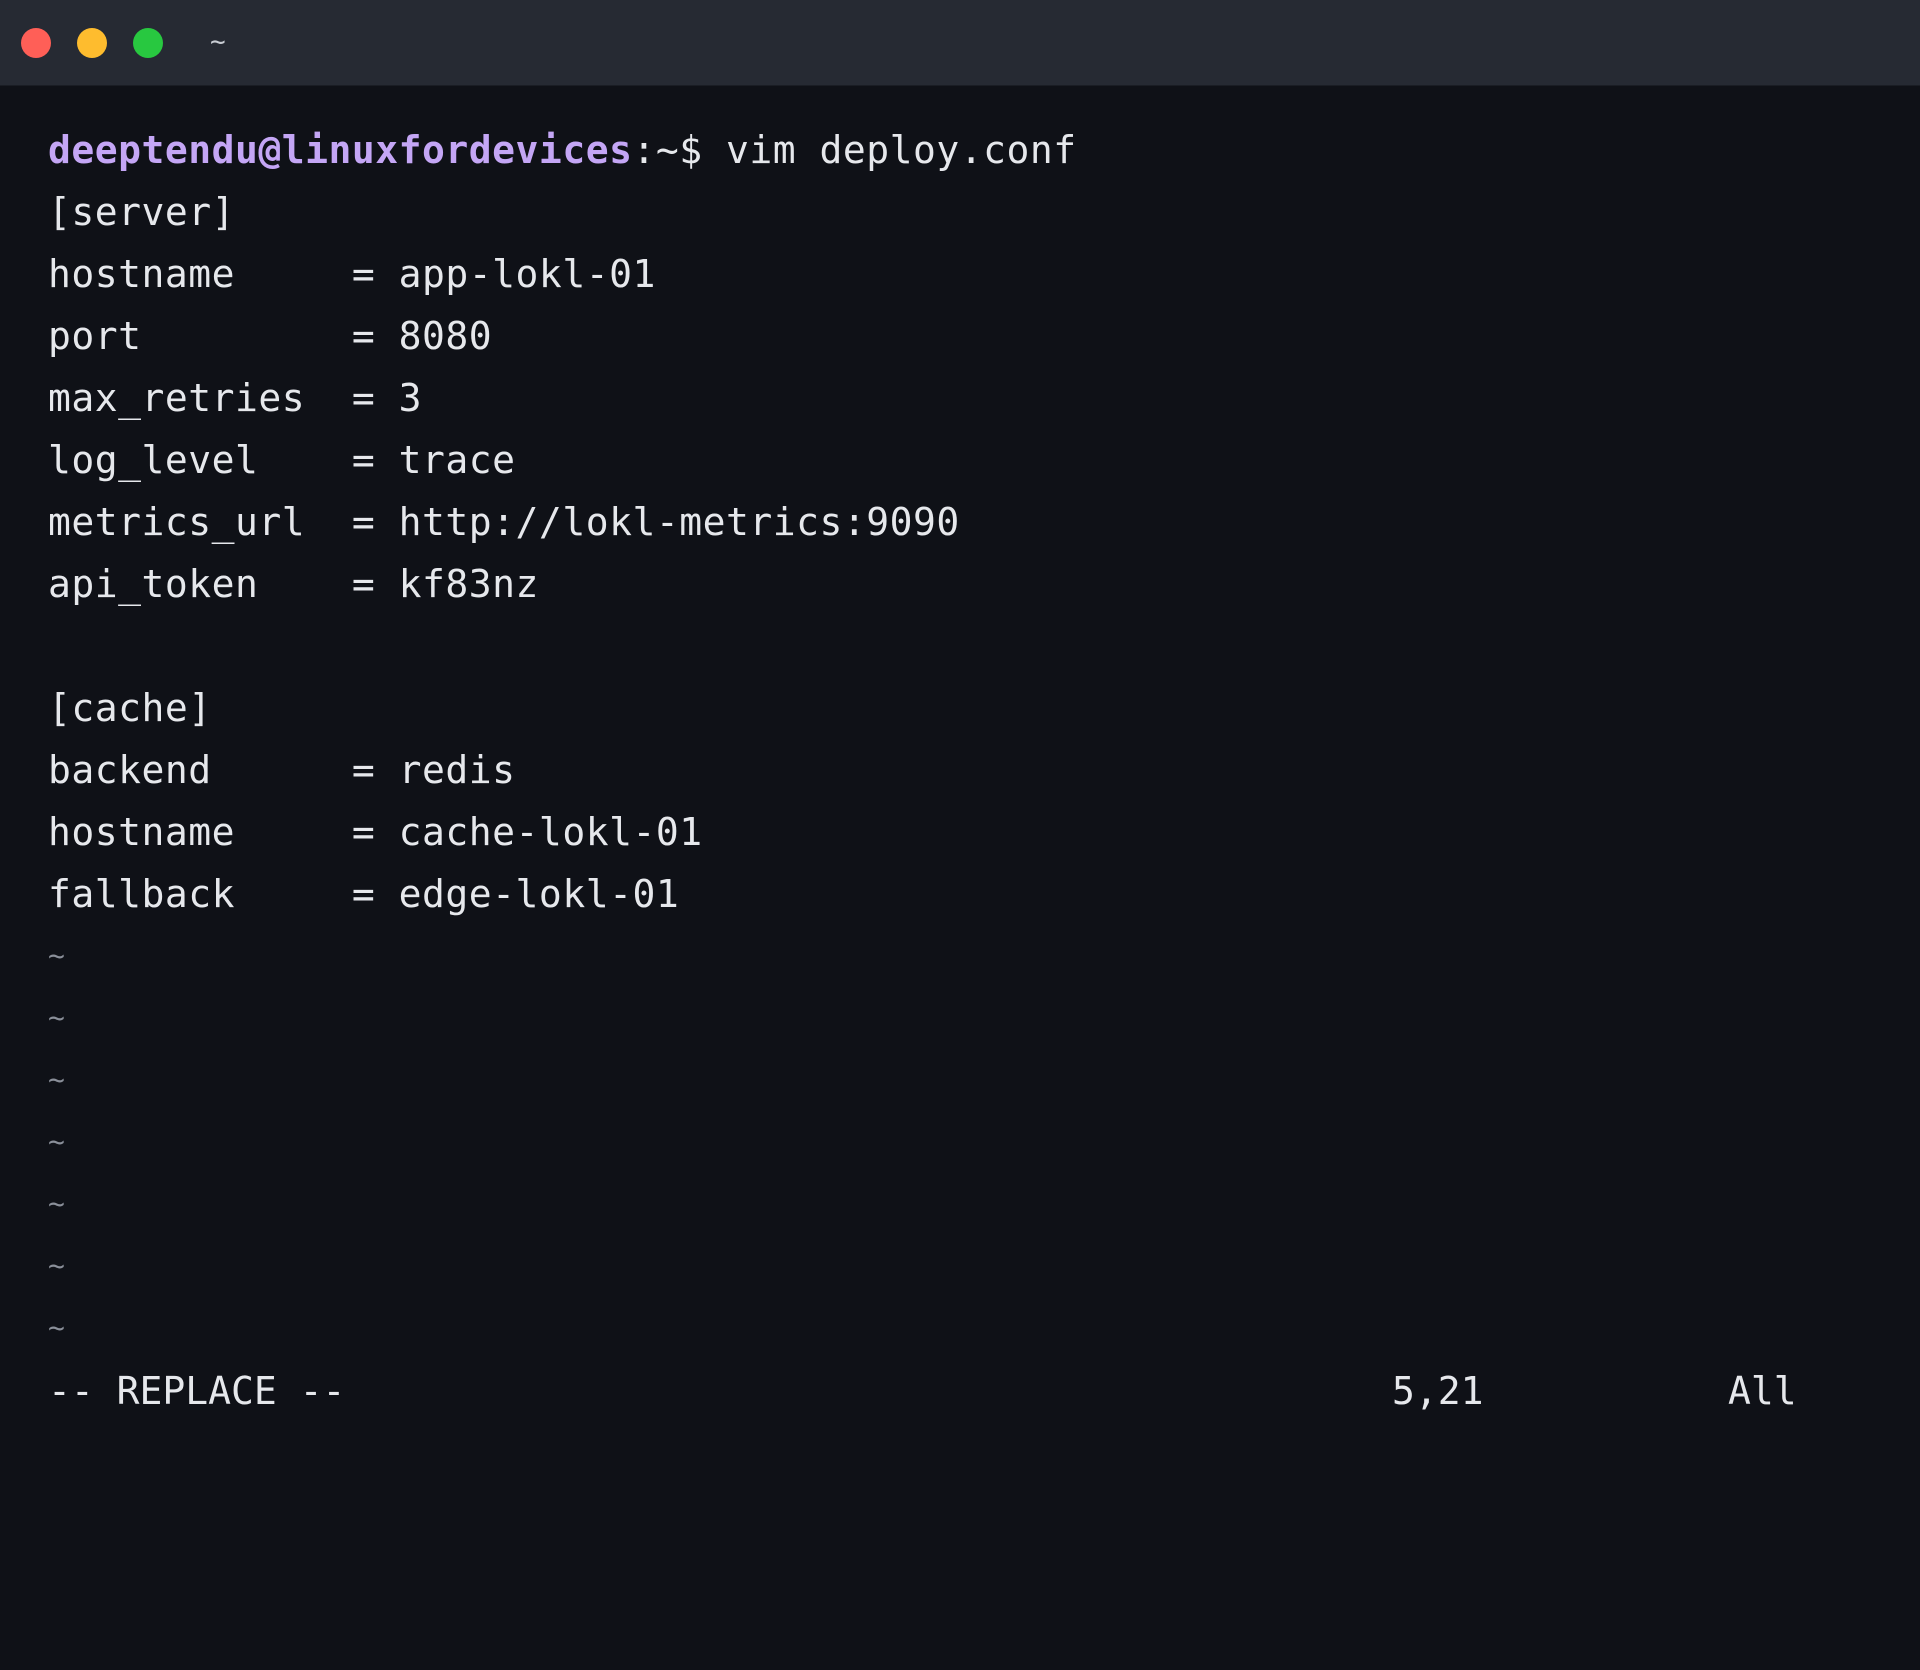 The height and width of the screenshot is (1670, 1920). Describe the element at coordinates (968, 894) in the screenshot. I see `buffer-line: fallback = edge-lokl-01` at that location.